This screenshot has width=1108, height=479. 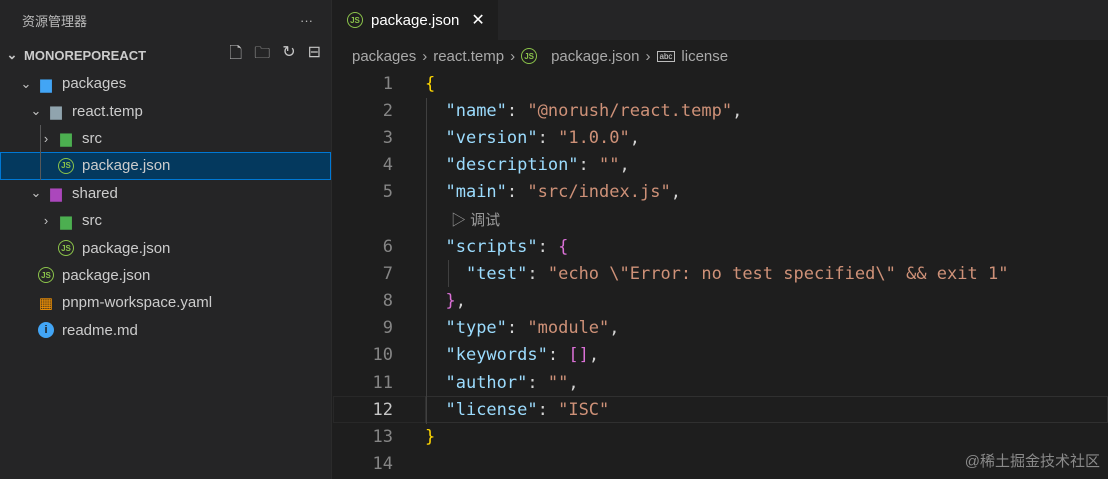 I want to click on line-number: 12, so click(x=382, y=409).